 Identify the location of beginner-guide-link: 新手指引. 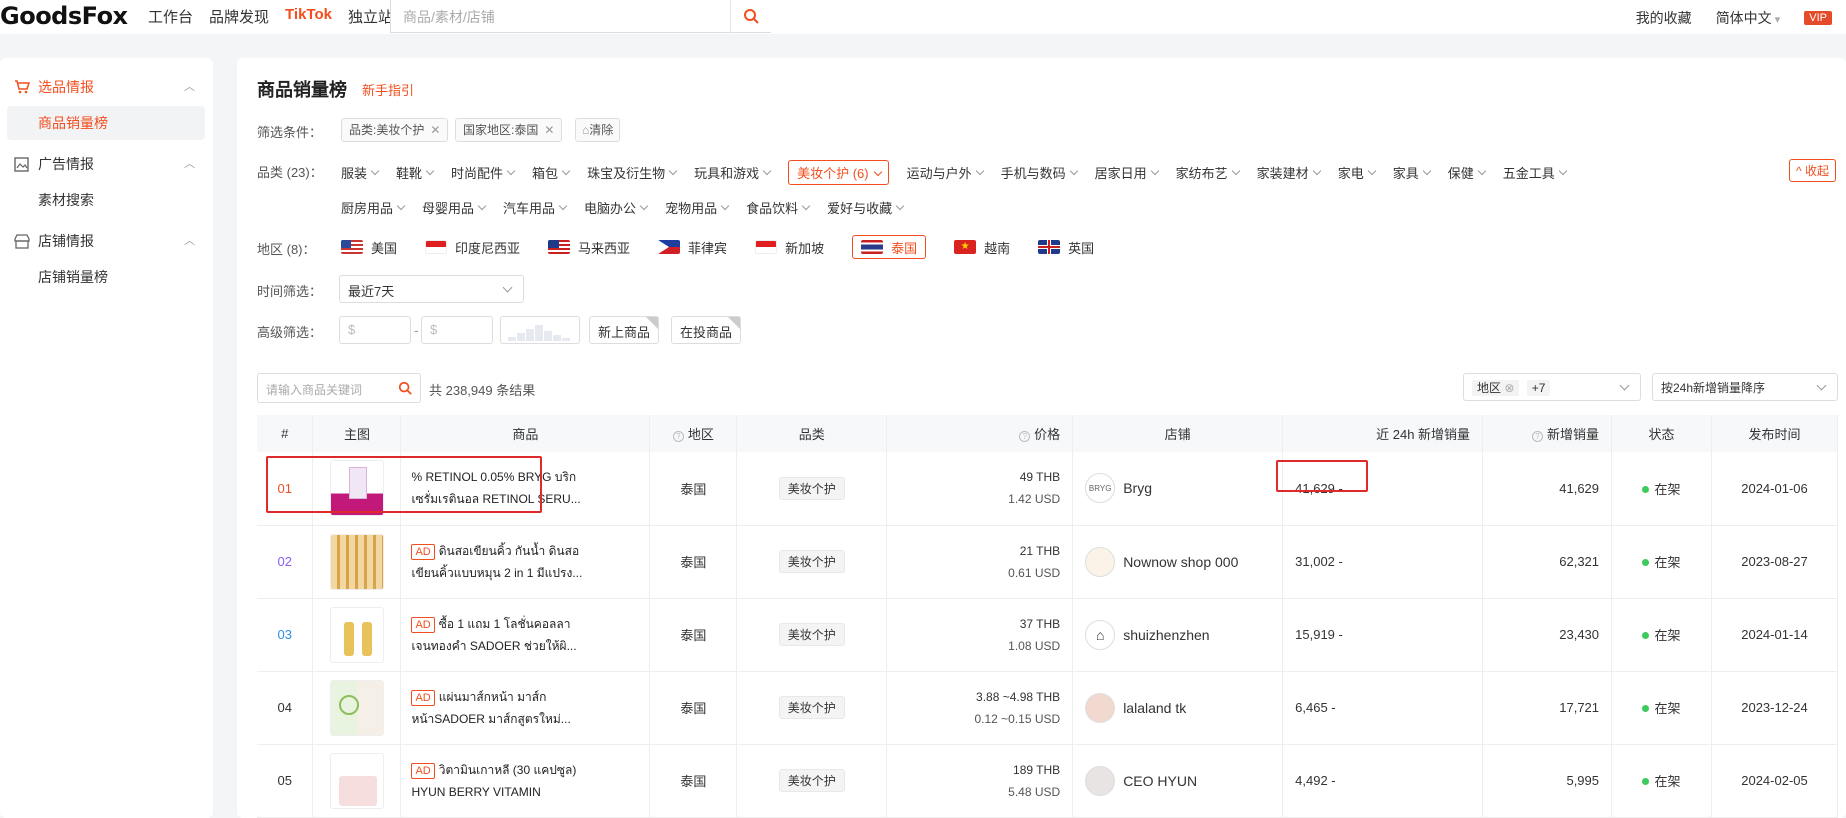
(388, 89).